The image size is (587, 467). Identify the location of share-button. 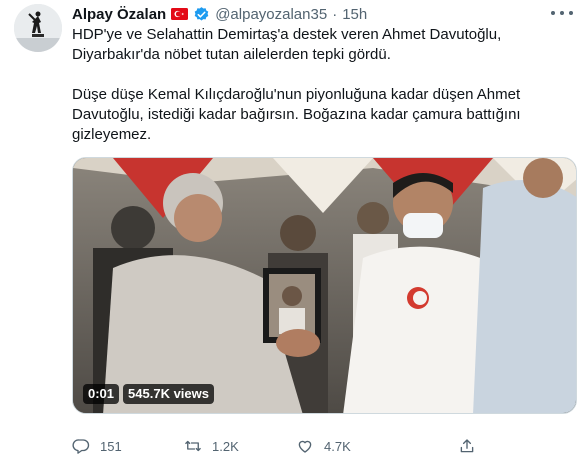
(467, 446).